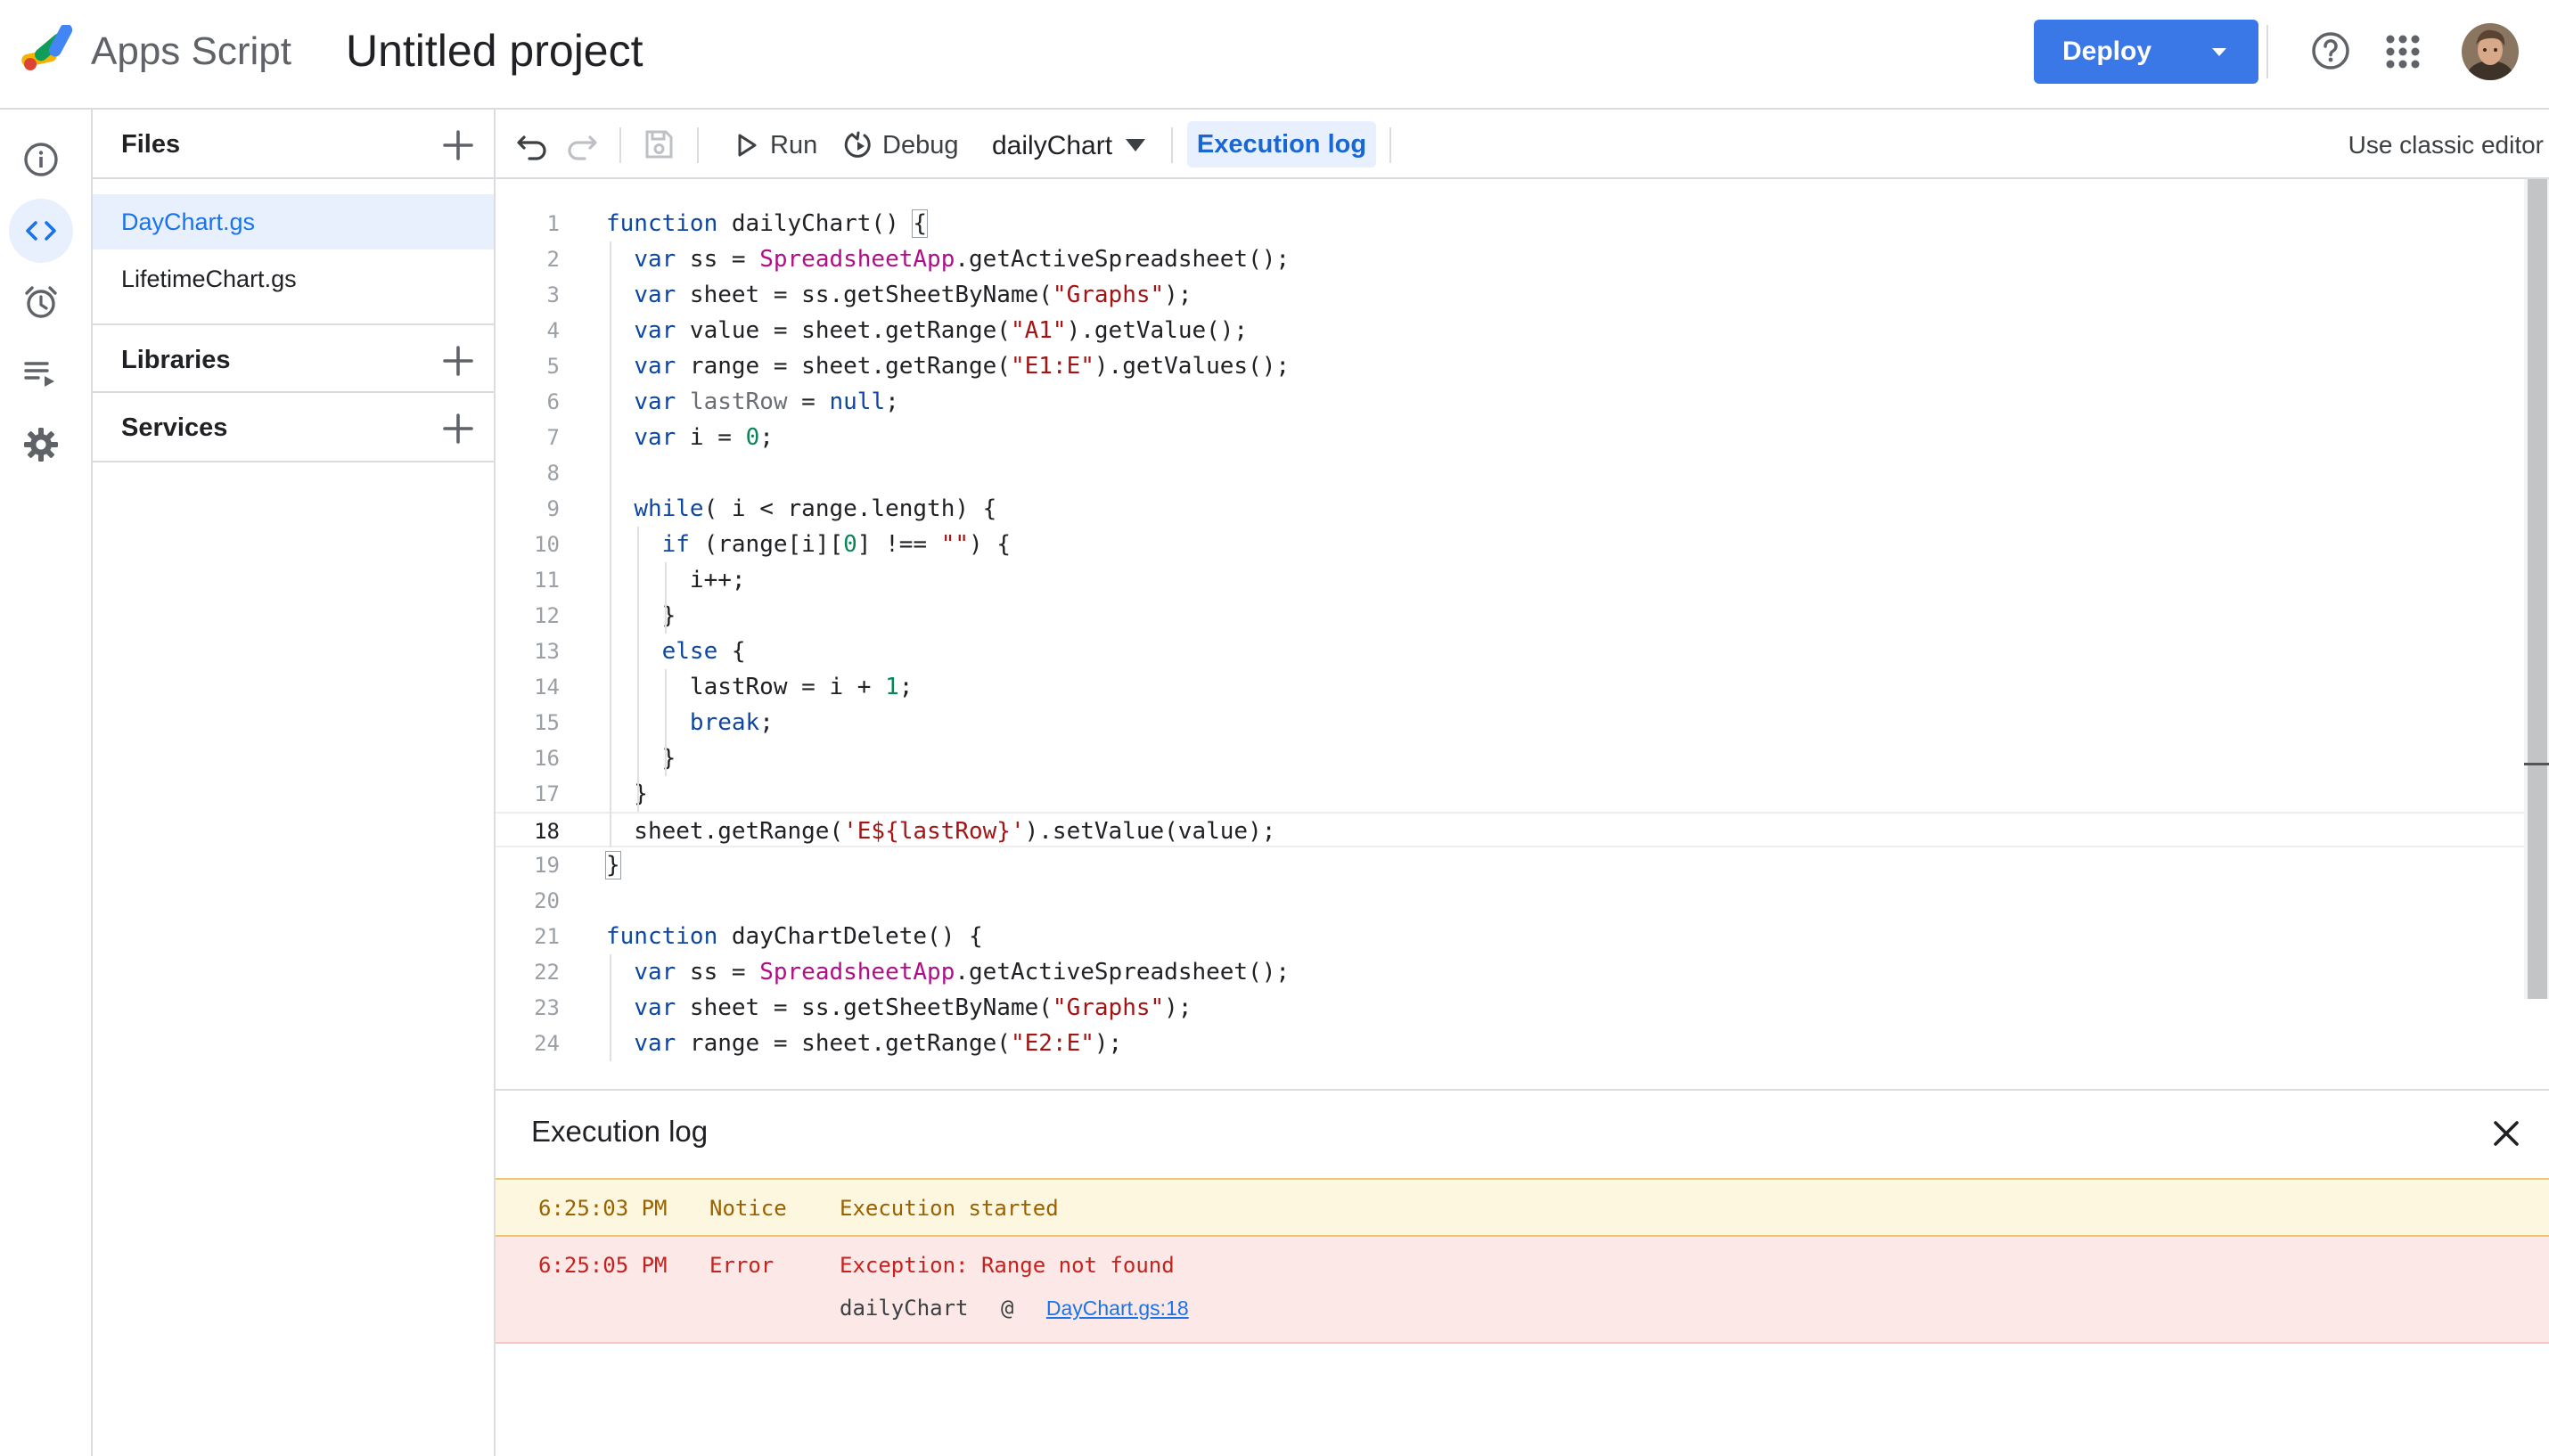 The width and height of the screenshot is (2549, 1456). Describe the element at coordinates (51, 49) in the screenshot. I see `apps-script-logo` at that location.